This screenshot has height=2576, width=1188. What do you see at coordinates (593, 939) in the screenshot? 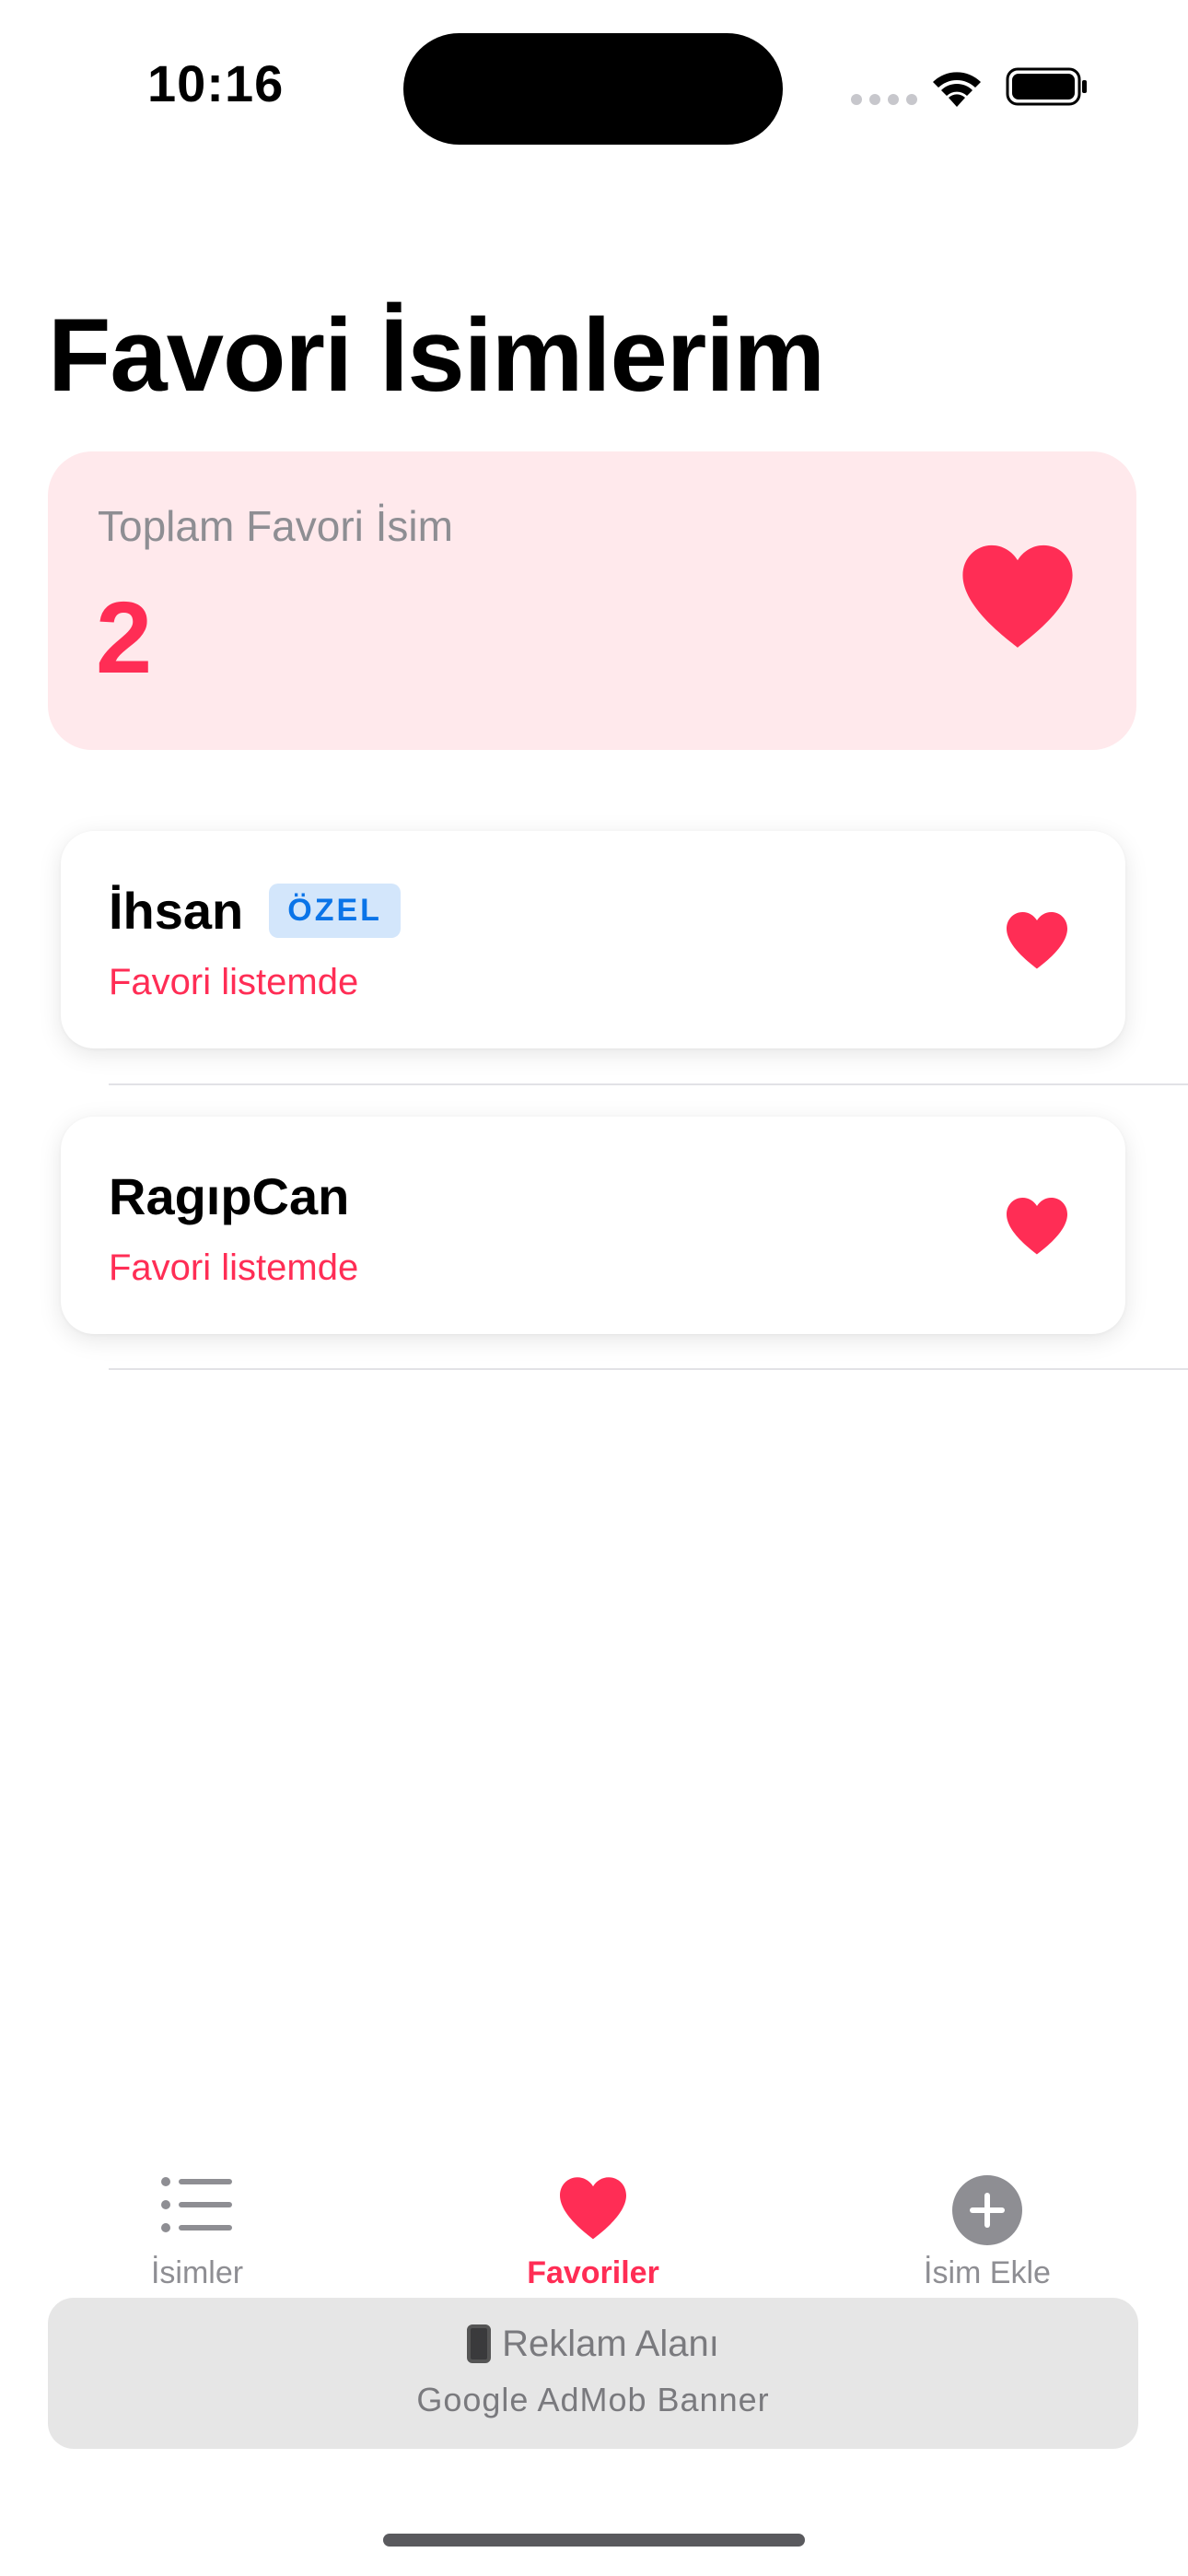
I see `list-item: İhsan ÖZEL Favori listemde` at bounding box center [593, 939].